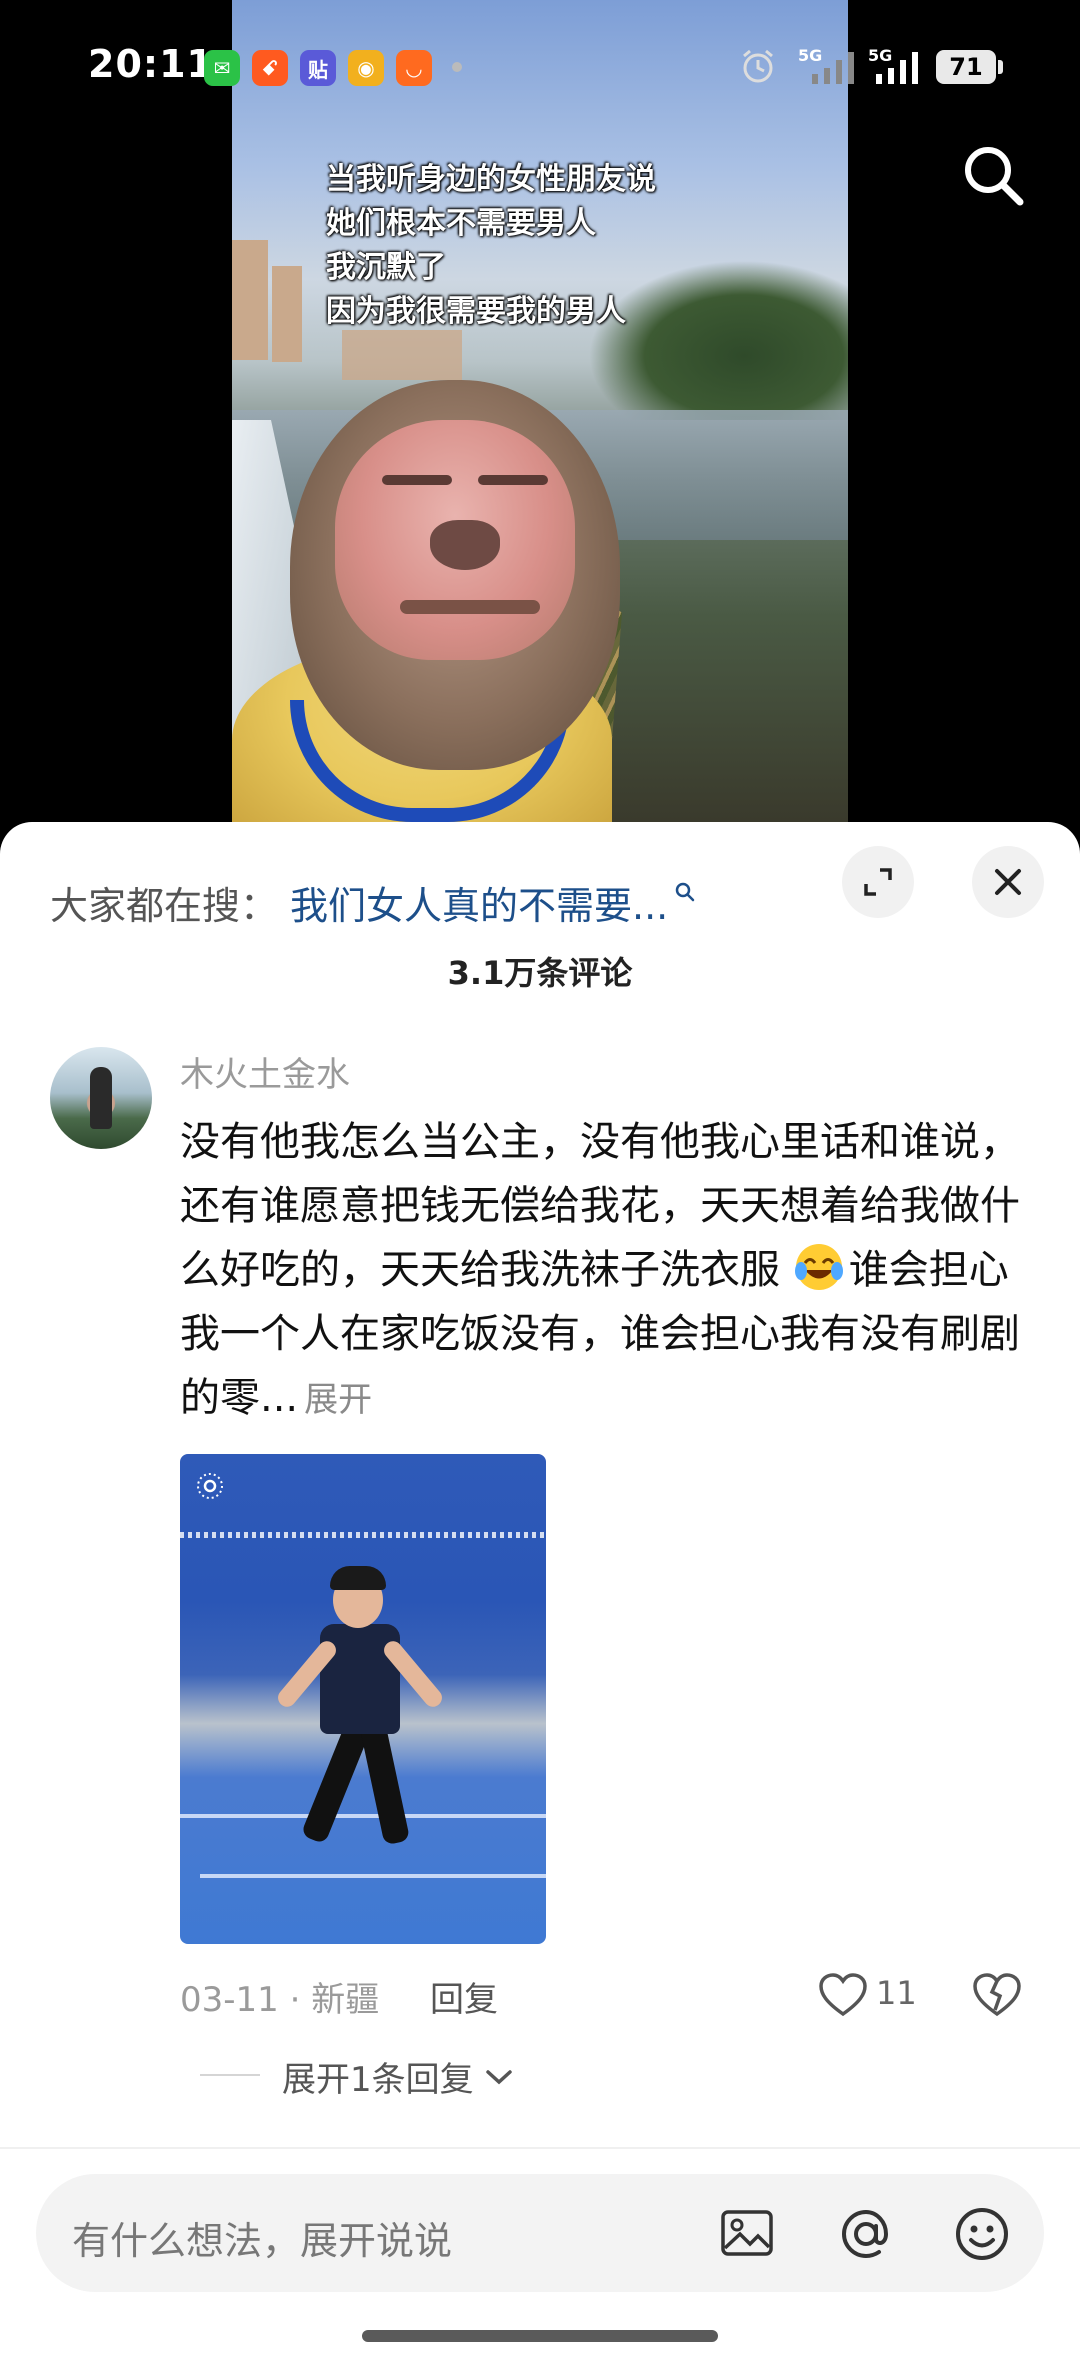 This screenshot has height=2362, width=1080. I want to click on search-mini-icon, so click(685, 892).